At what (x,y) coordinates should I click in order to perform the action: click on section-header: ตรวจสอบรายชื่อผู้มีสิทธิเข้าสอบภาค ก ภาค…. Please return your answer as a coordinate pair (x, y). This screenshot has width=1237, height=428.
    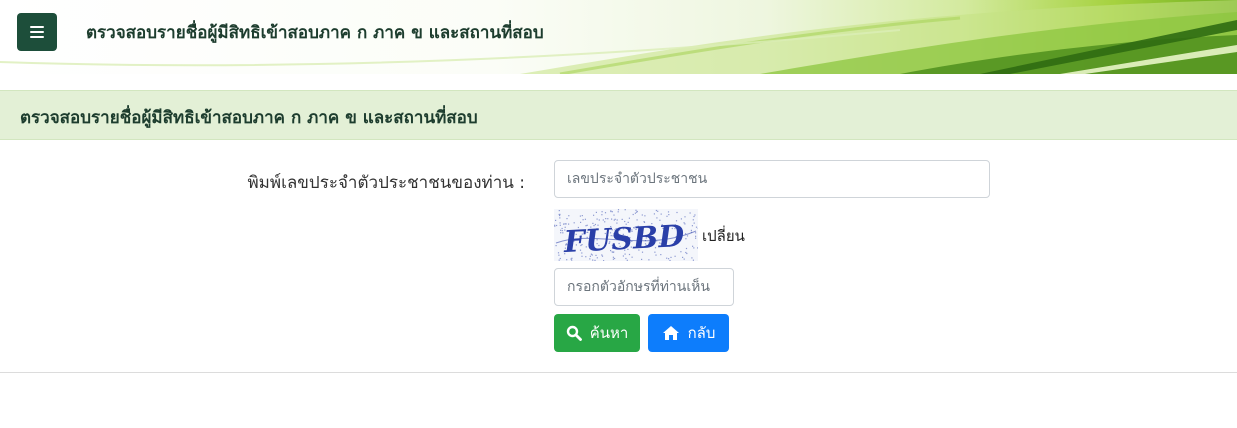
    Looking at the image, I should click on (618, 115).